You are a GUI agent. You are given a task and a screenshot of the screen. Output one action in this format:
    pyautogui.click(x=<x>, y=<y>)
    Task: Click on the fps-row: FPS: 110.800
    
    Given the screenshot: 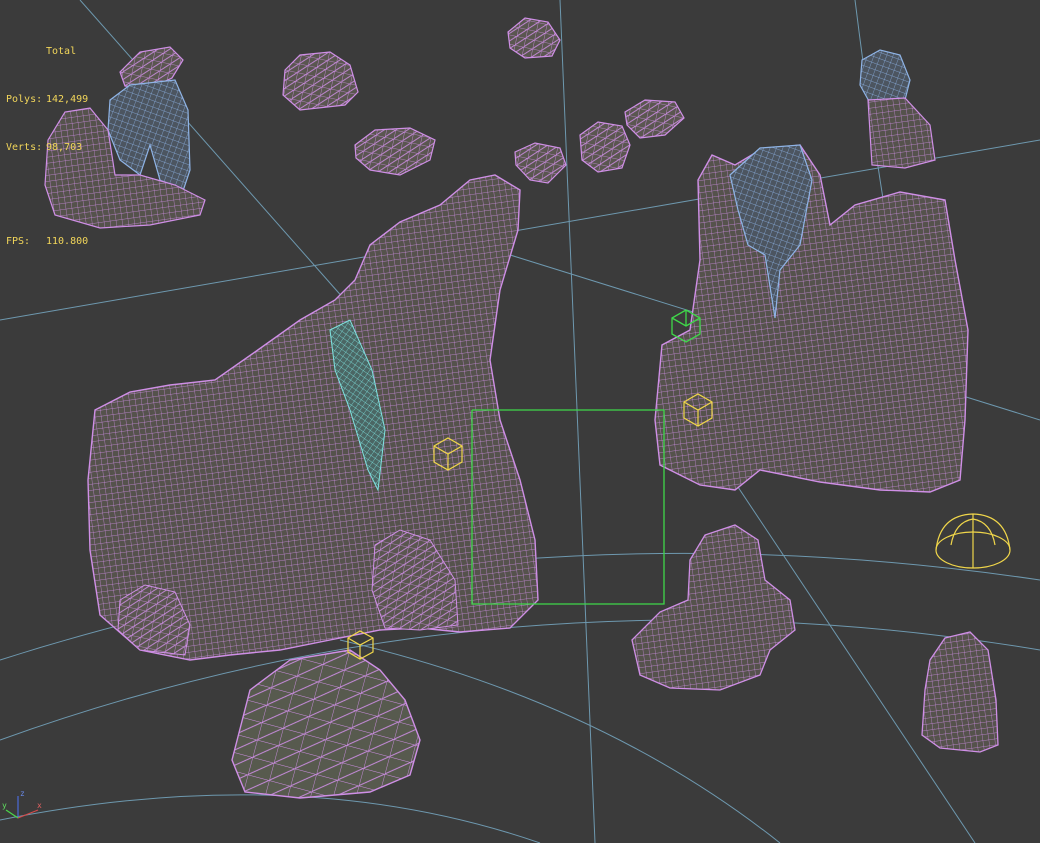 What is the action you would take?
    pyautogui.click(x=47, y=242)
    